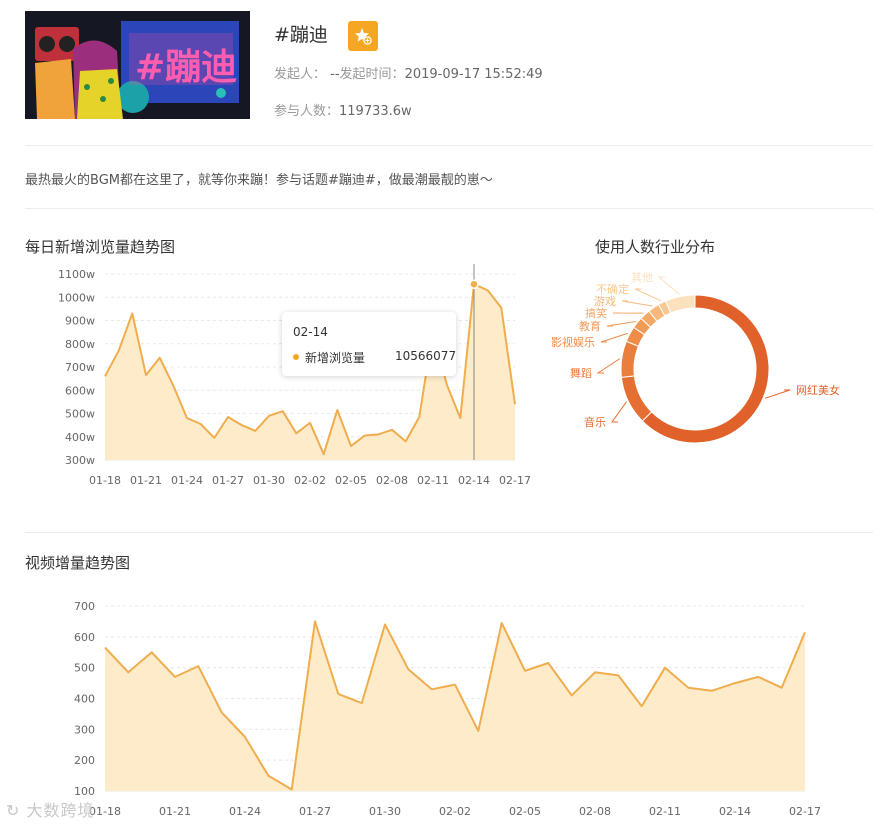 The image size is (893, 827). What do you see at coordinates (735, 811) in the screenshot?
I see `x-tick-label: 02-14` at bounding box center [735, 811].